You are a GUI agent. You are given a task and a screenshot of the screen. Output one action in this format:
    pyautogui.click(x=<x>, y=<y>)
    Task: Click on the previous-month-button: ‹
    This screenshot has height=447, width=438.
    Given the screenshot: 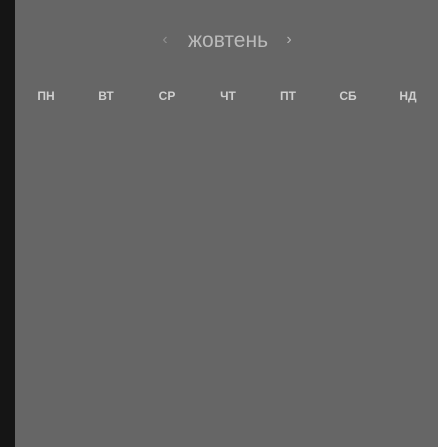 What is the action you would take?
    pyautogui.click(x=165, y=40)
    